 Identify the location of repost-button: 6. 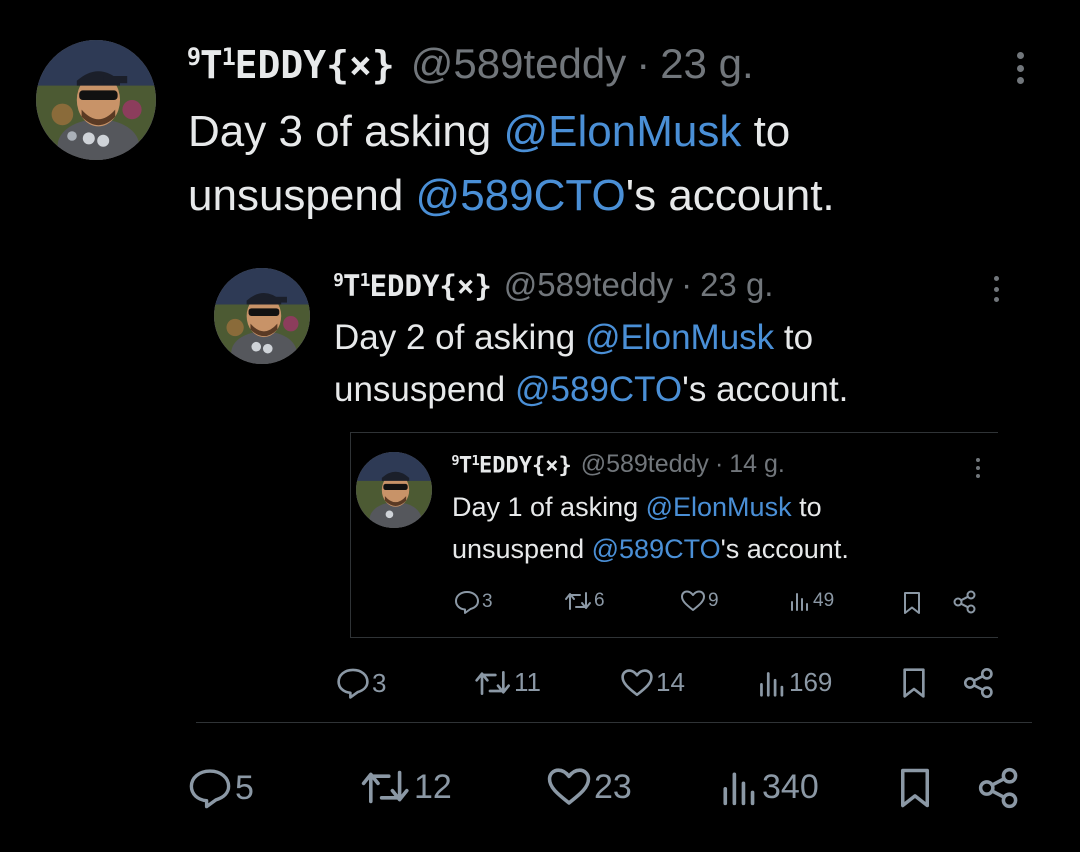
(584, 601).